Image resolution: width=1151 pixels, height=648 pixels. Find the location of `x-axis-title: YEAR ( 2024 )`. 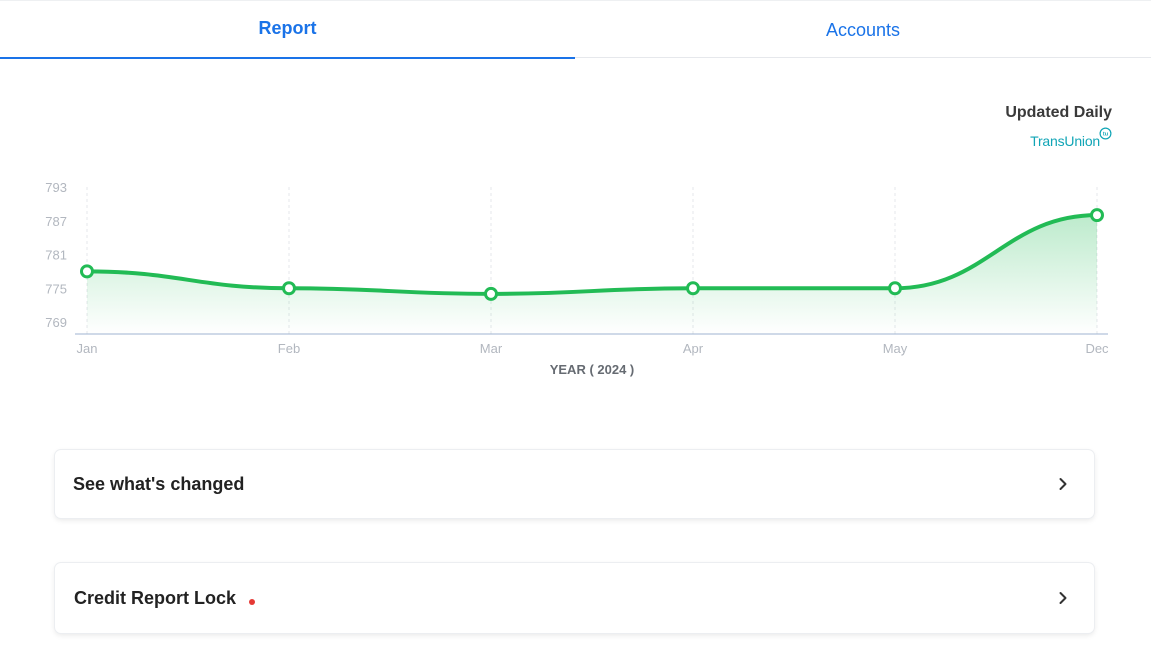

x-axis-title: YEAR ( 2024 ) is located at coordinates (592, 369).